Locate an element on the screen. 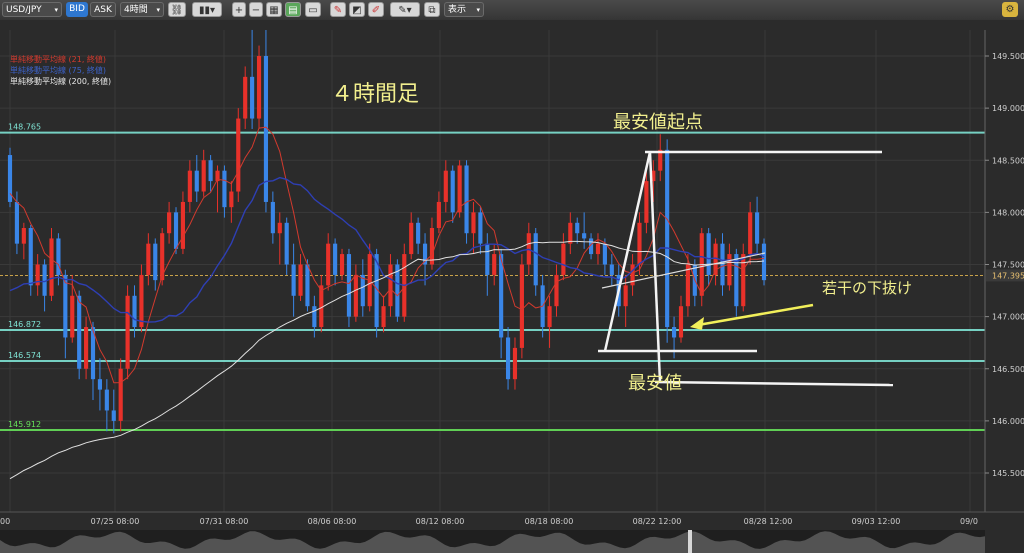 The height and width of the screenshot is (553, 1024). x-tick-label: 08/28 12:00 is located at coordinates (768, 521).